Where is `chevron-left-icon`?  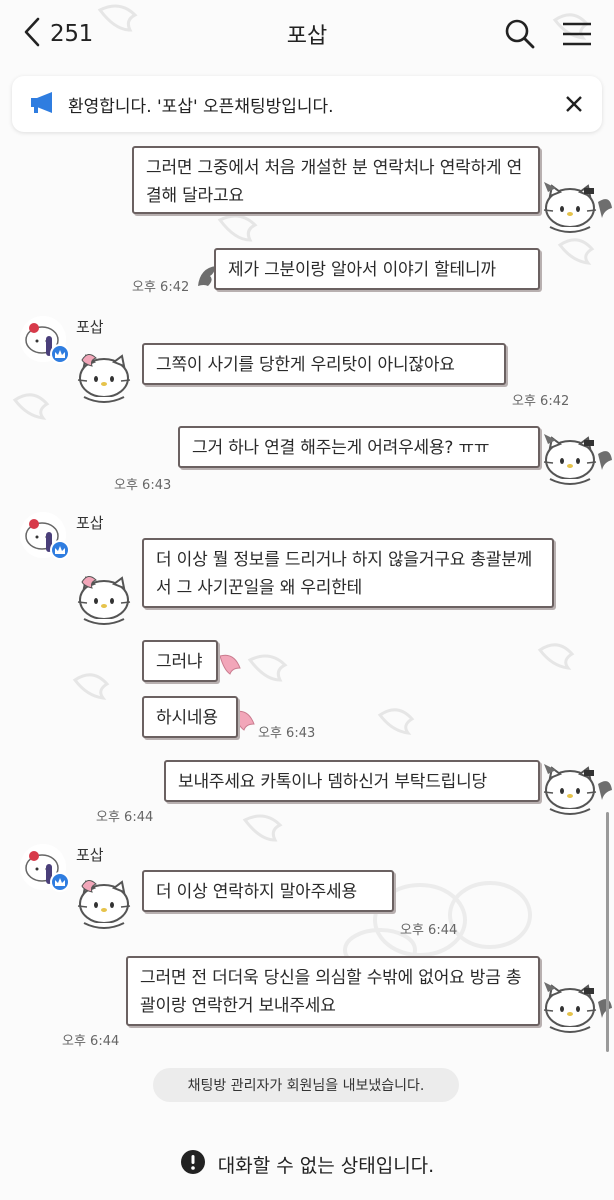 chevron-left-icon is located at coordinates (32, 34).